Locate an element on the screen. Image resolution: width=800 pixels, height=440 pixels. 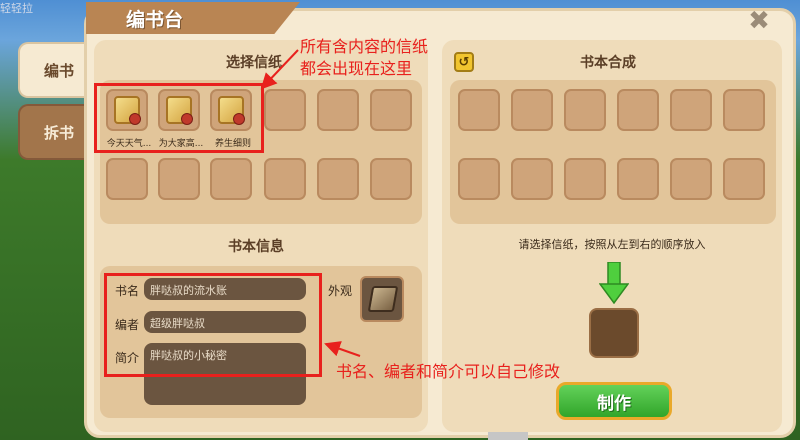
annotation-letters-box is located at coordinates (179, 118).